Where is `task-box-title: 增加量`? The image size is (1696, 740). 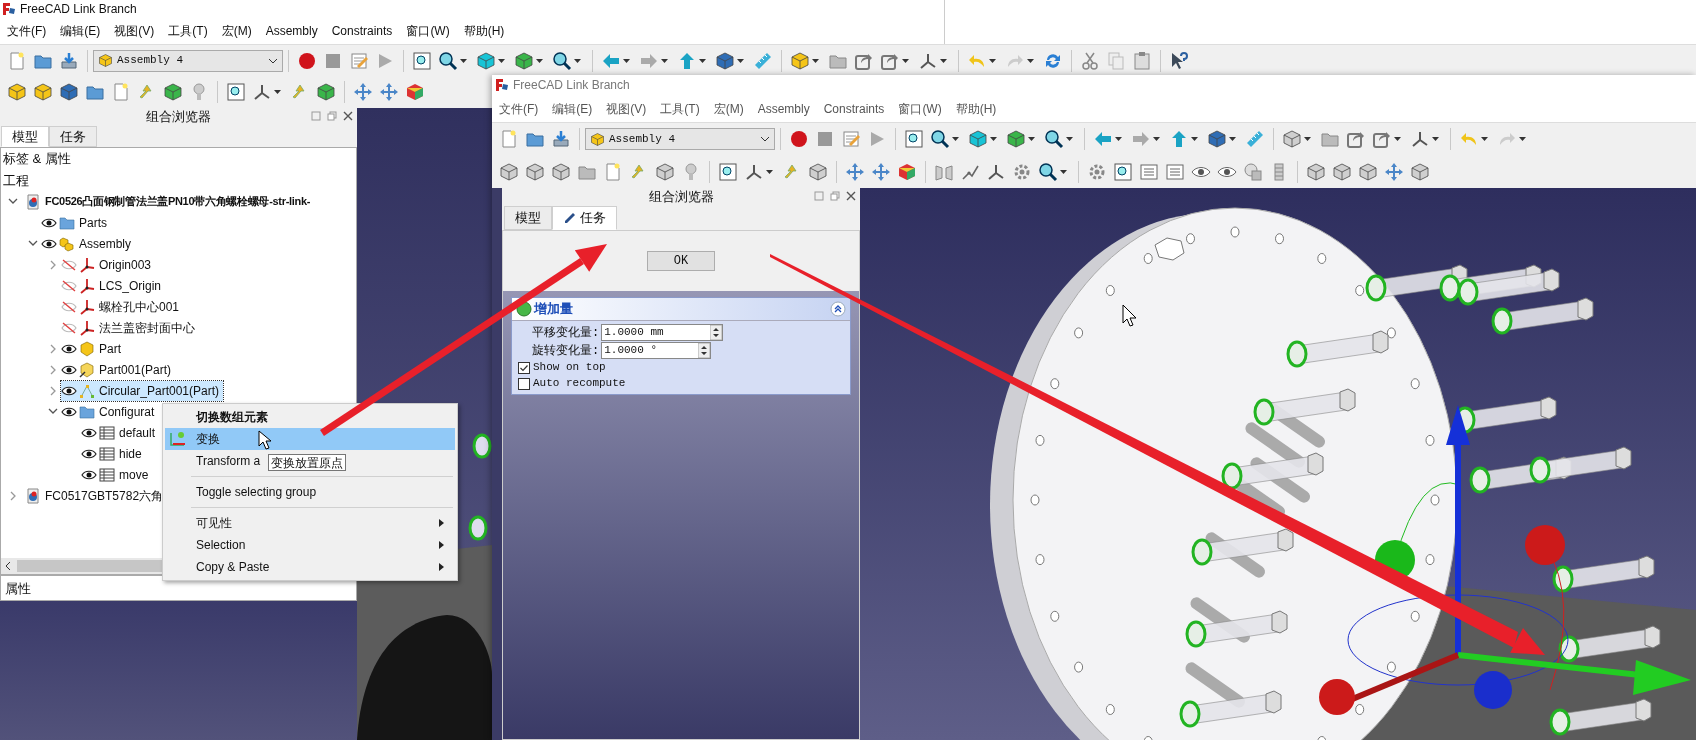 task-box-title: 增加量 is located at coordinates (553, 309).